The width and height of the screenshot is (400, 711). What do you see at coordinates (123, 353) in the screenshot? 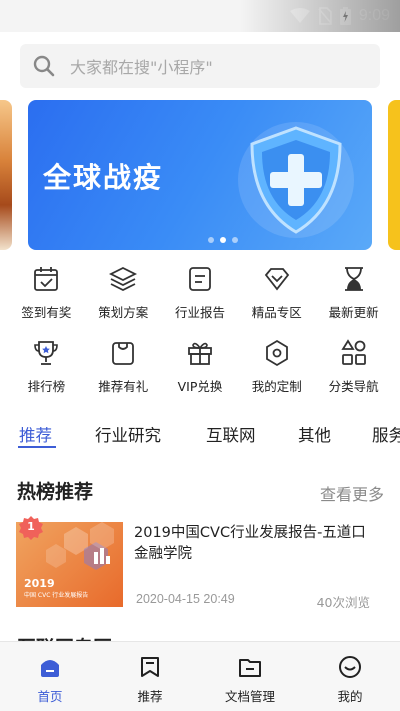
I see `bag-icon` at bounding box center [123, 353].